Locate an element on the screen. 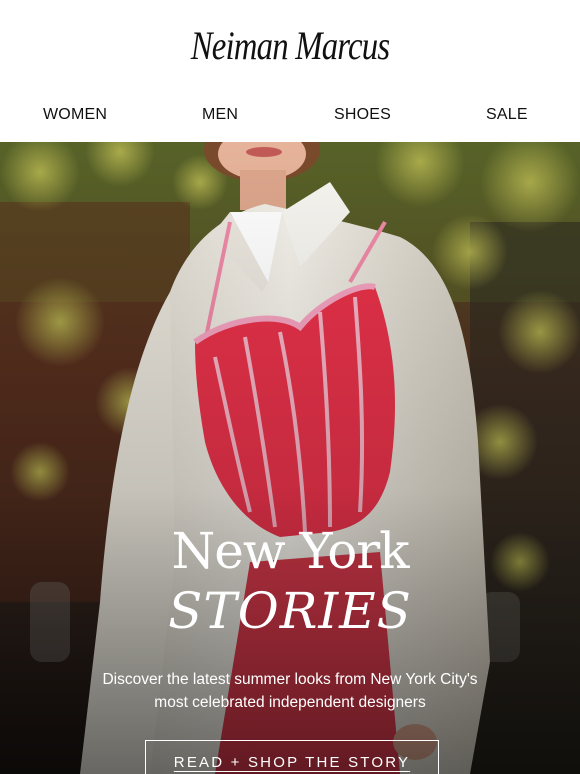  nav-item-women: WOMEN is located at coordinates (75, 115).